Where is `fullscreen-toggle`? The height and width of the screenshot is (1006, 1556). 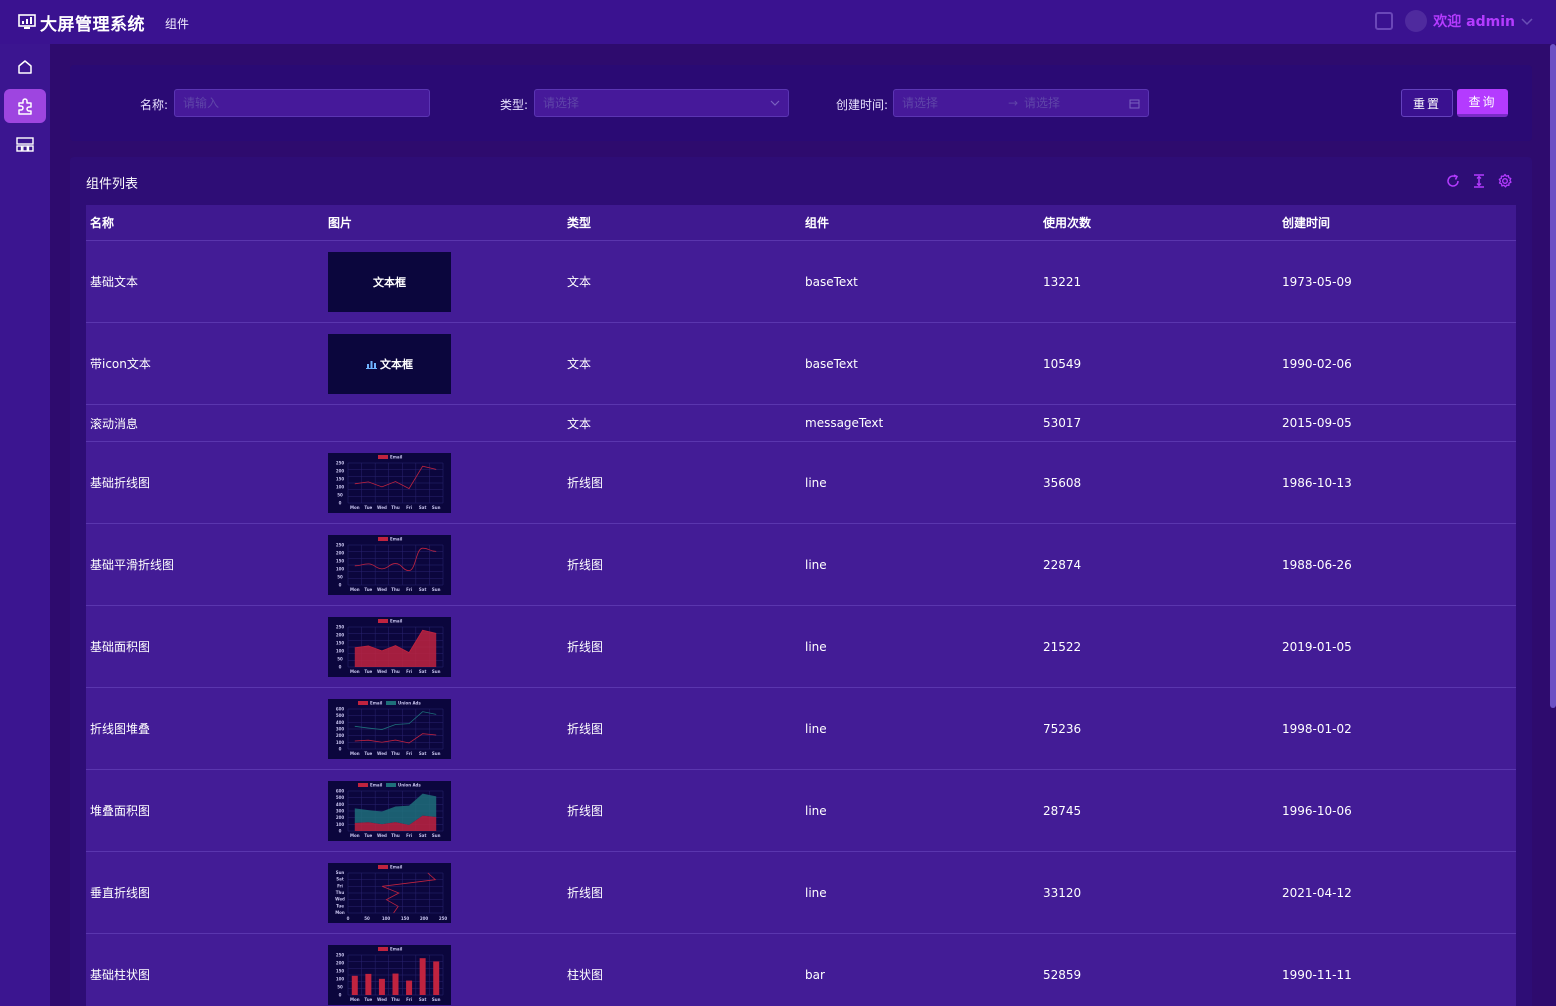 fullscreen-toggle is located at coordinates (1384, 21).